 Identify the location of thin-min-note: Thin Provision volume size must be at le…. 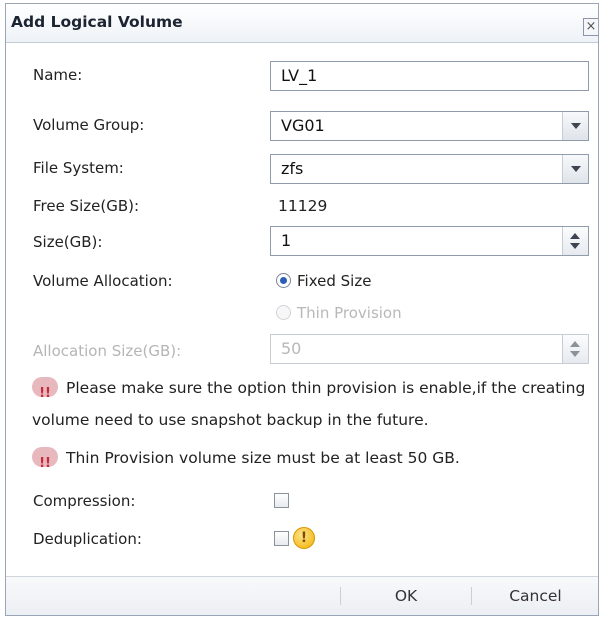
(312, 461).